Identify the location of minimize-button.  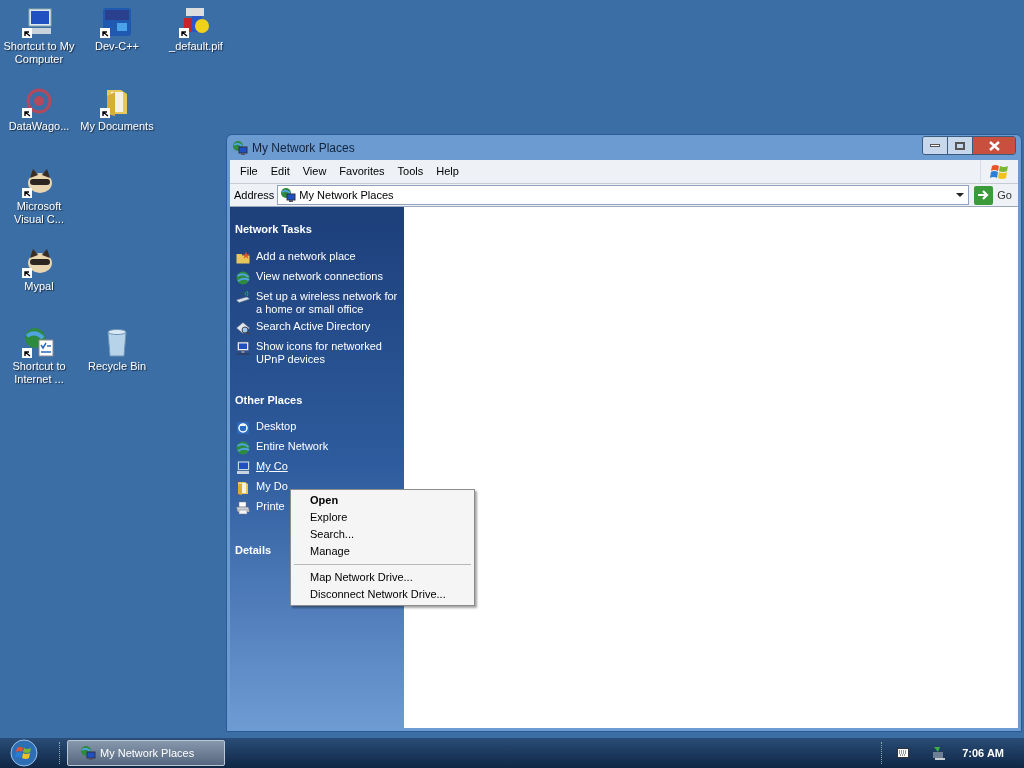
(935, 145).